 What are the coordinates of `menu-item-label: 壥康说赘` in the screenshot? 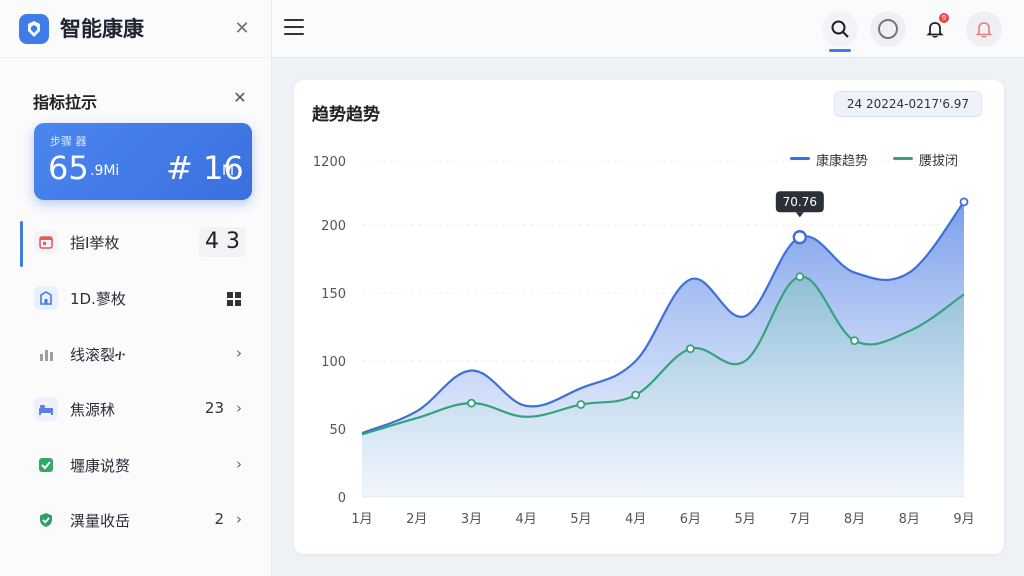 It's located at (100, 466).